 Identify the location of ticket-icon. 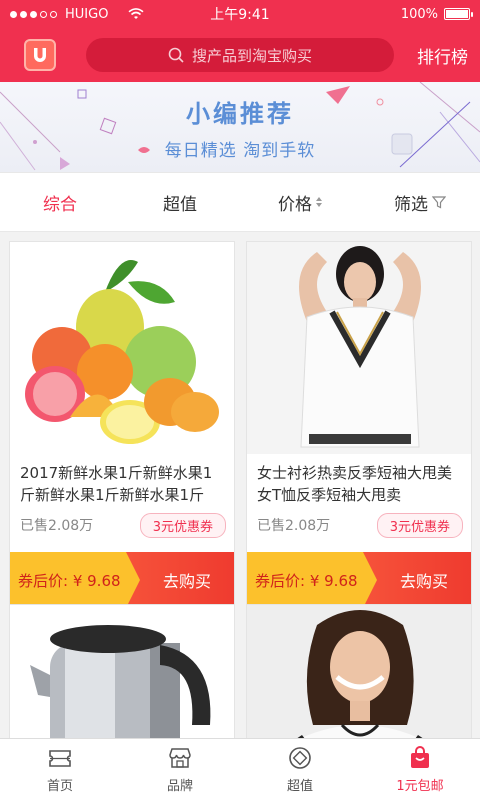
(60, 758).